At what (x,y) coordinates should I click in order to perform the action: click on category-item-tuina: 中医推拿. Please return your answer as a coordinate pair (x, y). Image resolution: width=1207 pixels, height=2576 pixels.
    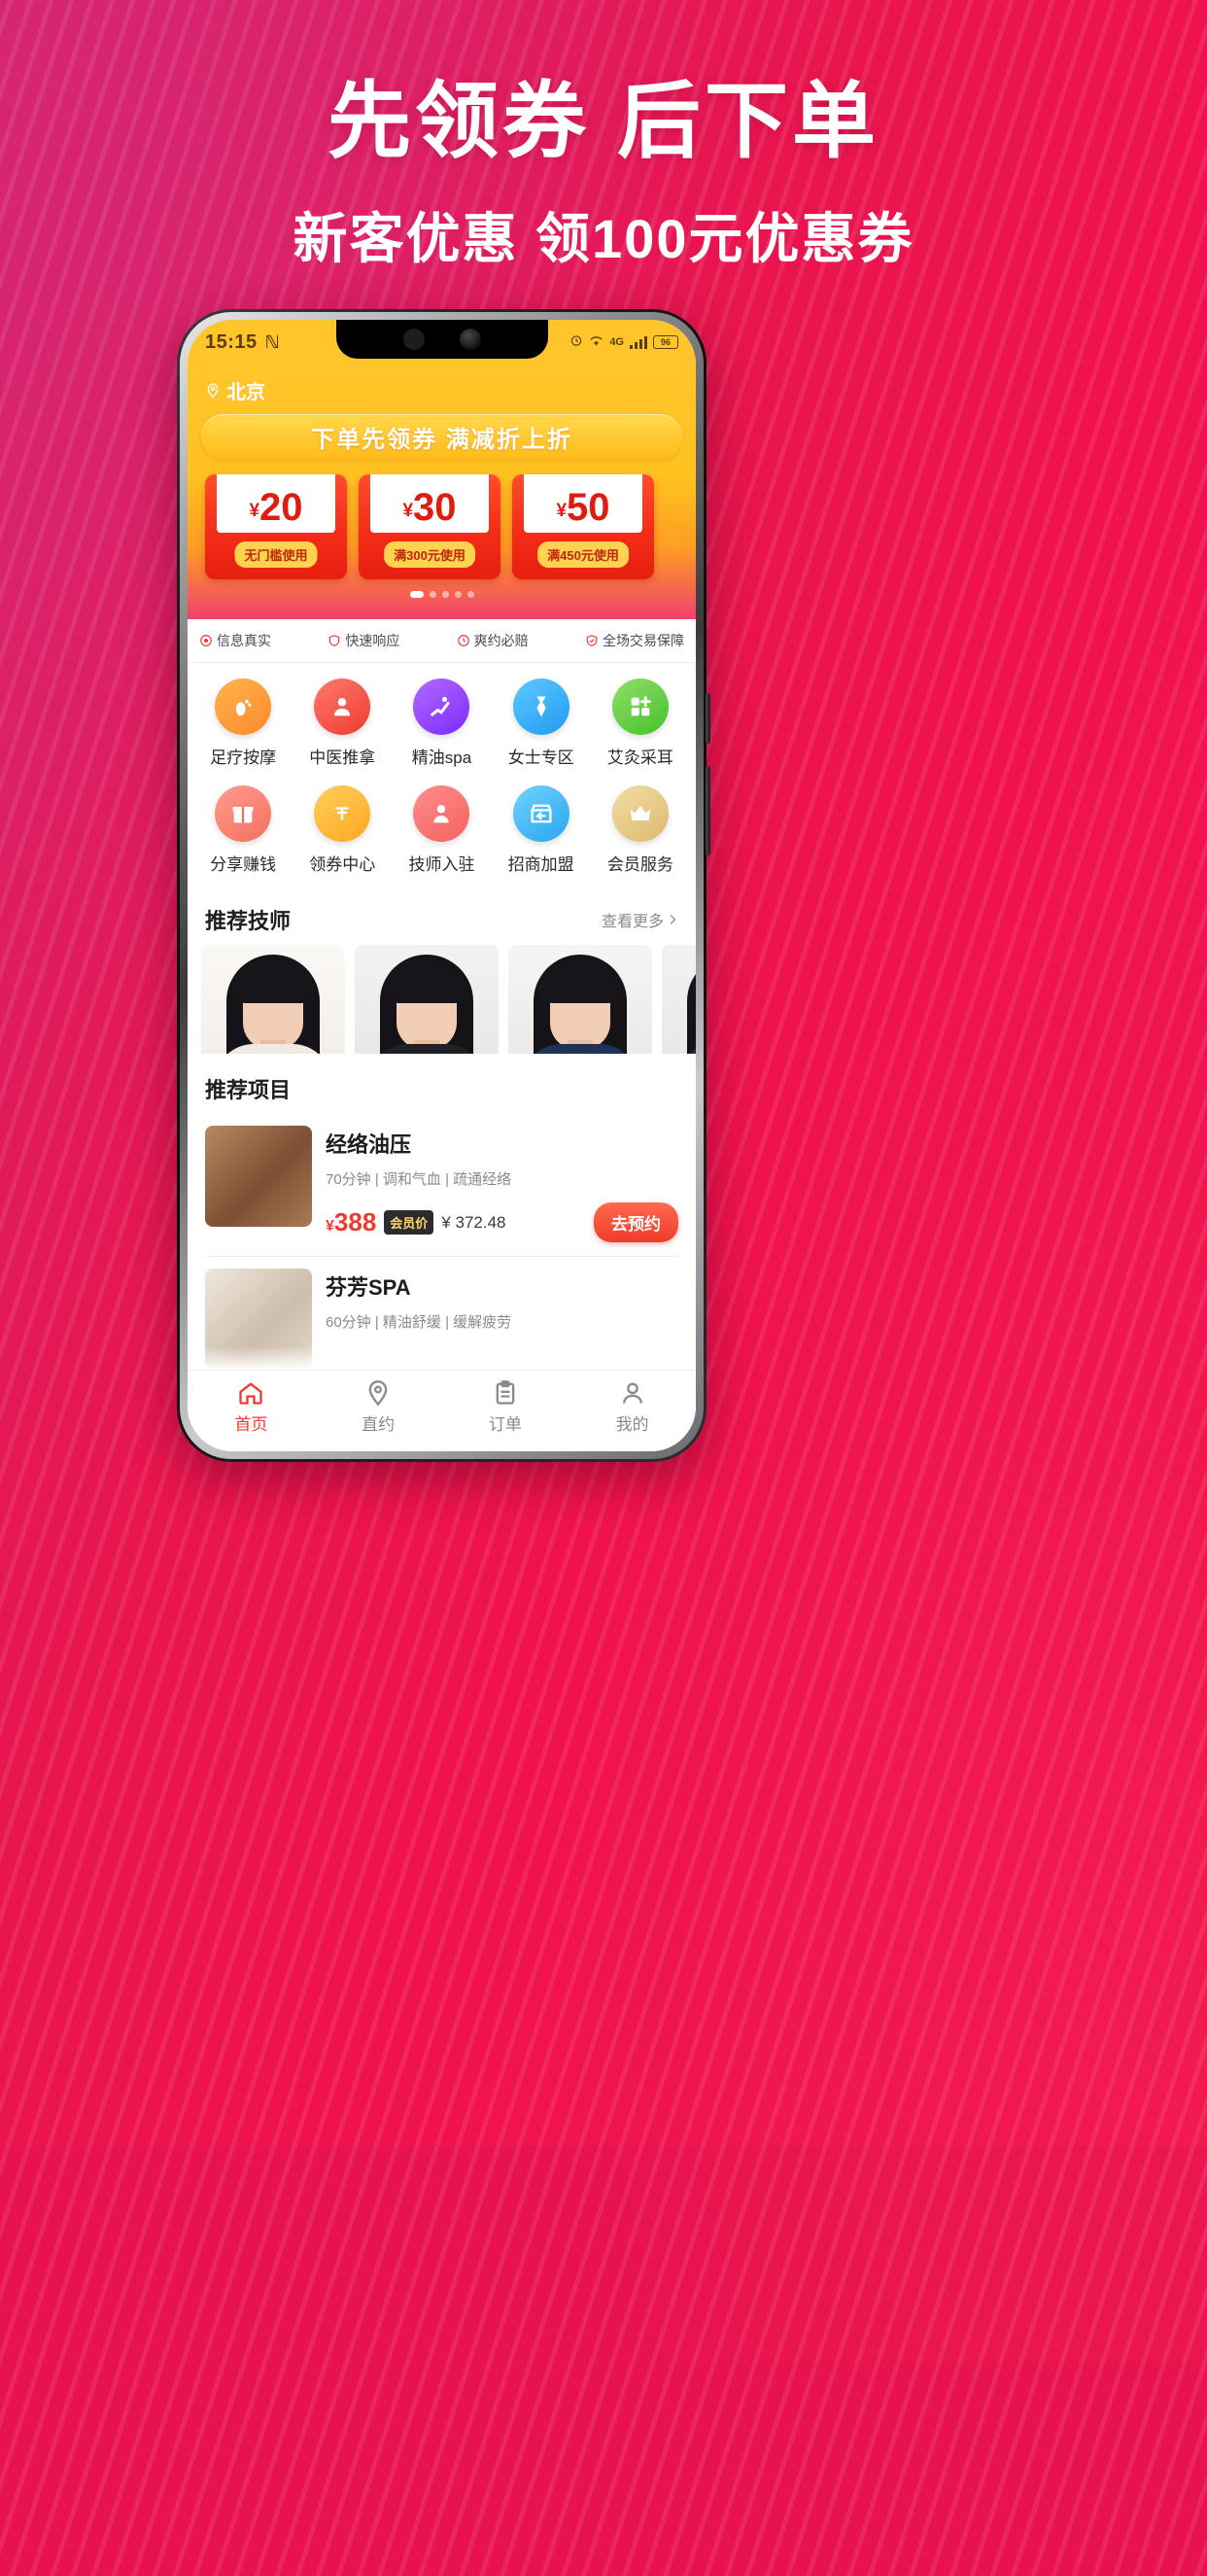
    Looking at the image, I should click on (343, 723).